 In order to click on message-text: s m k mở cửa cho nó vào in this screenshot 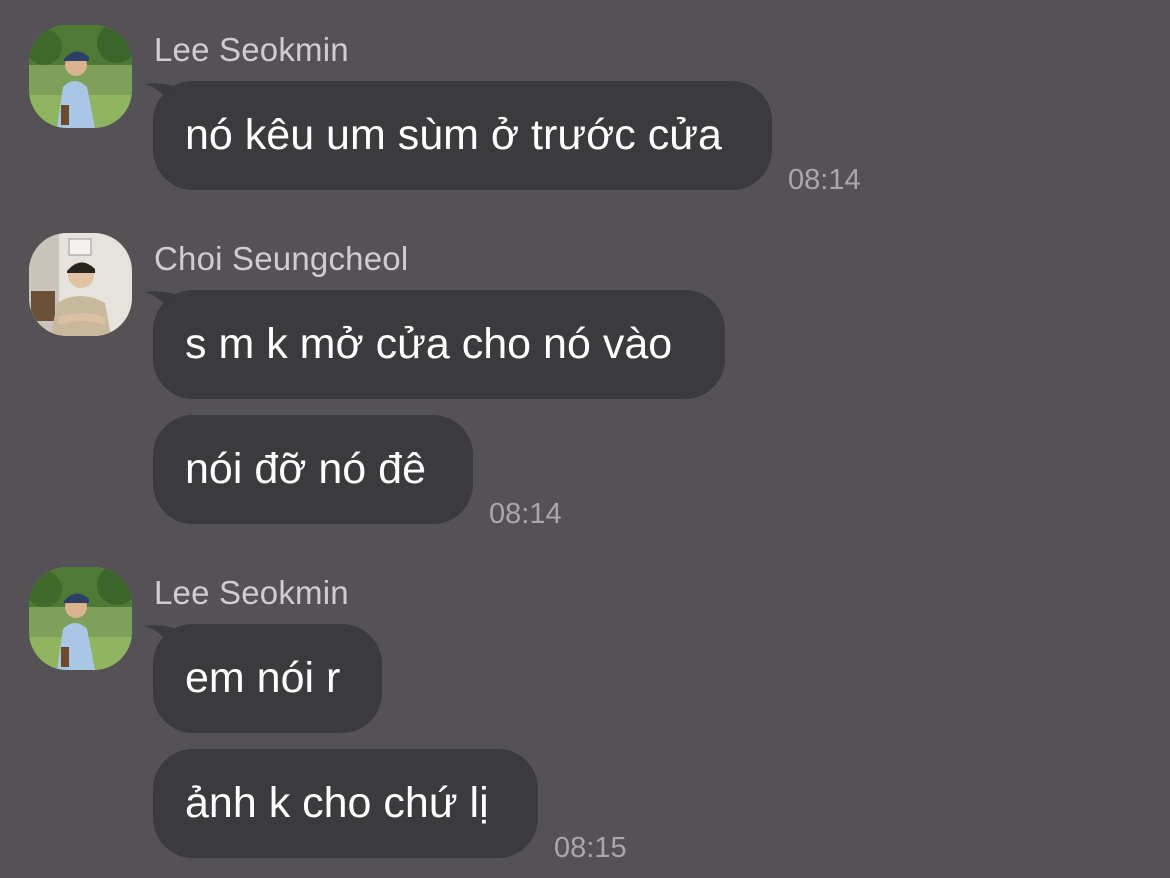, I will do `click(429, 344)`.